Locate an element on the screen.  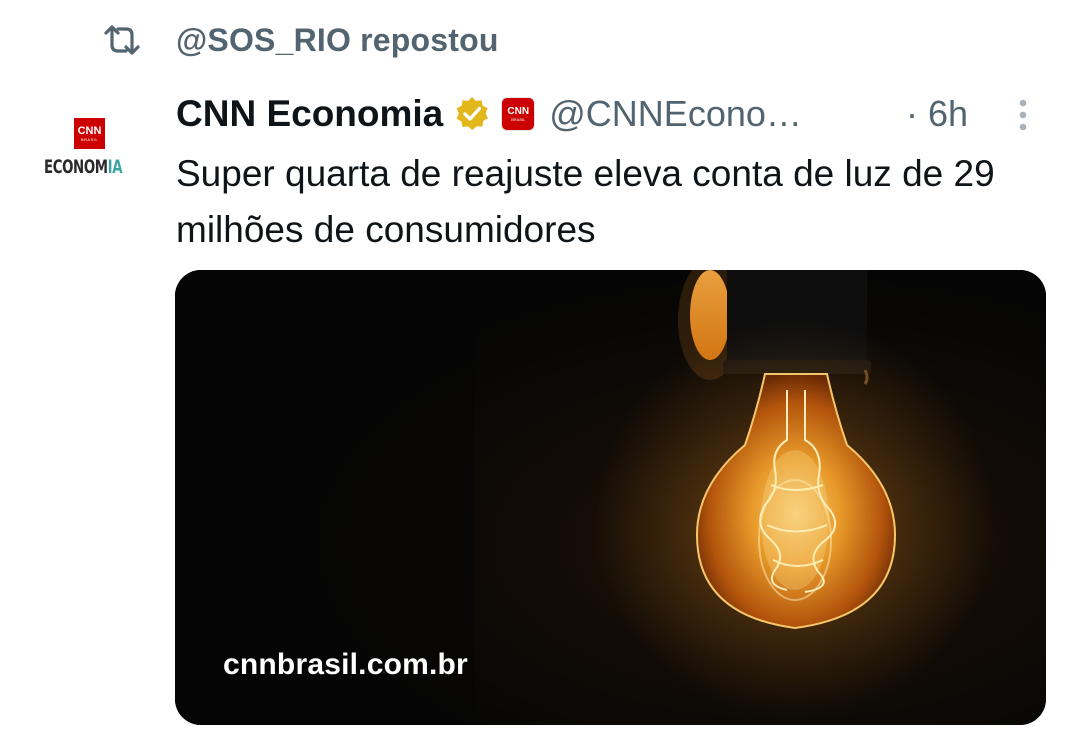
more-options-icon is located at coordinates (1023, 116).